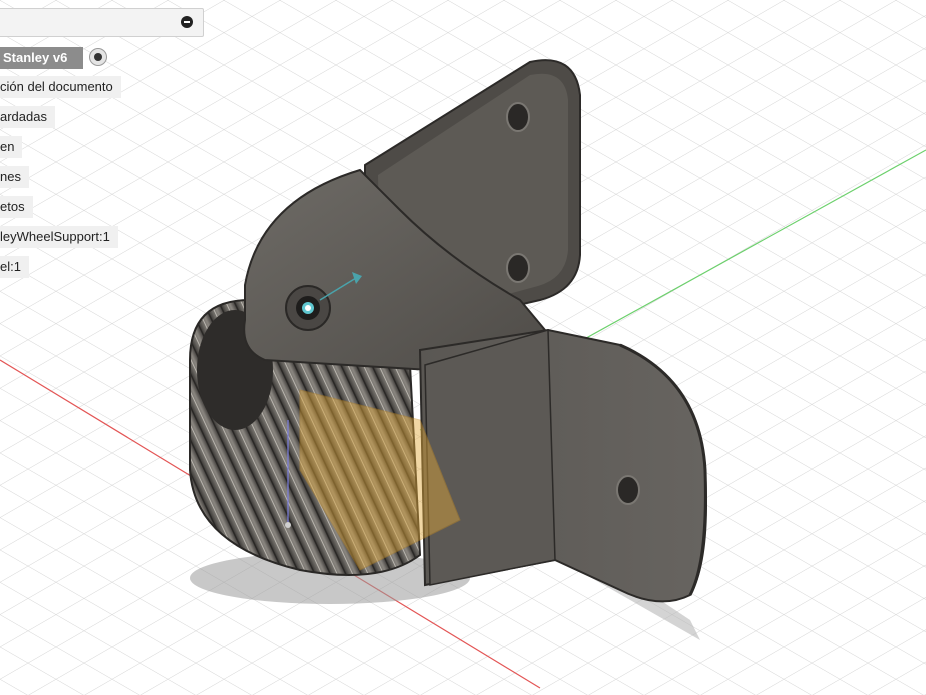 The height and width of the screenshot is (695, 926). I want to click on browser-item-label: el:1, so click(10, 266).